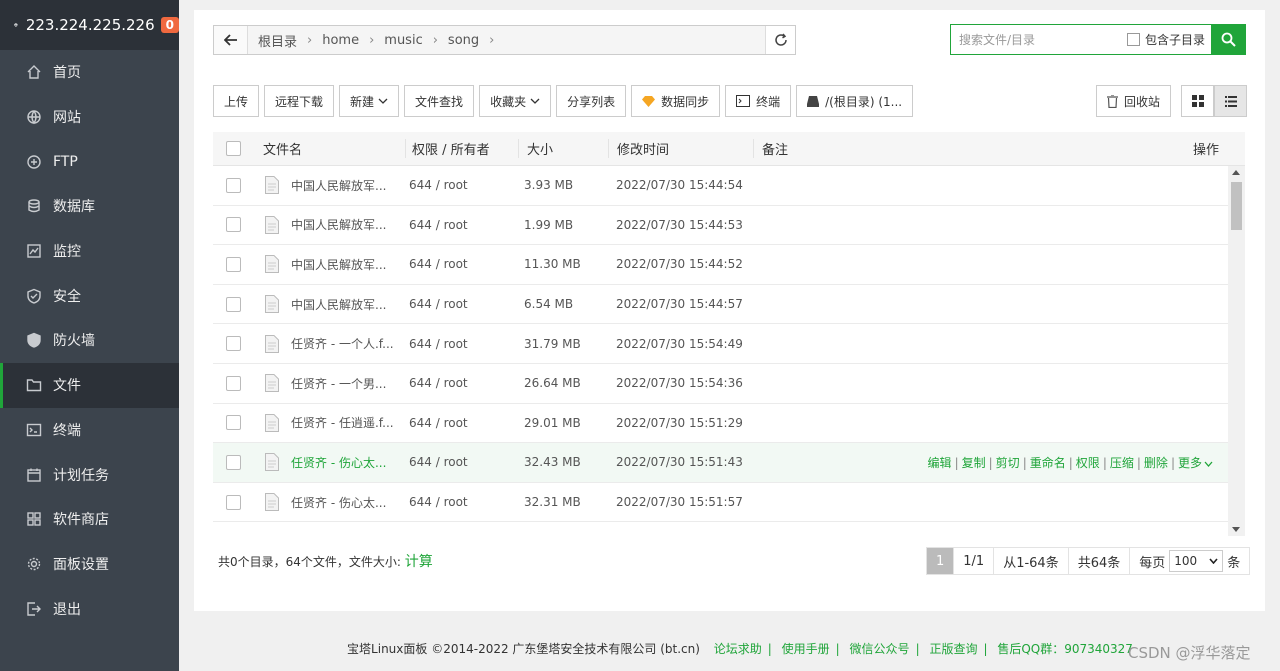 This screenshot has width=1280, height=671. I want to click on scrollbar-thumb, so click(1236, 206).